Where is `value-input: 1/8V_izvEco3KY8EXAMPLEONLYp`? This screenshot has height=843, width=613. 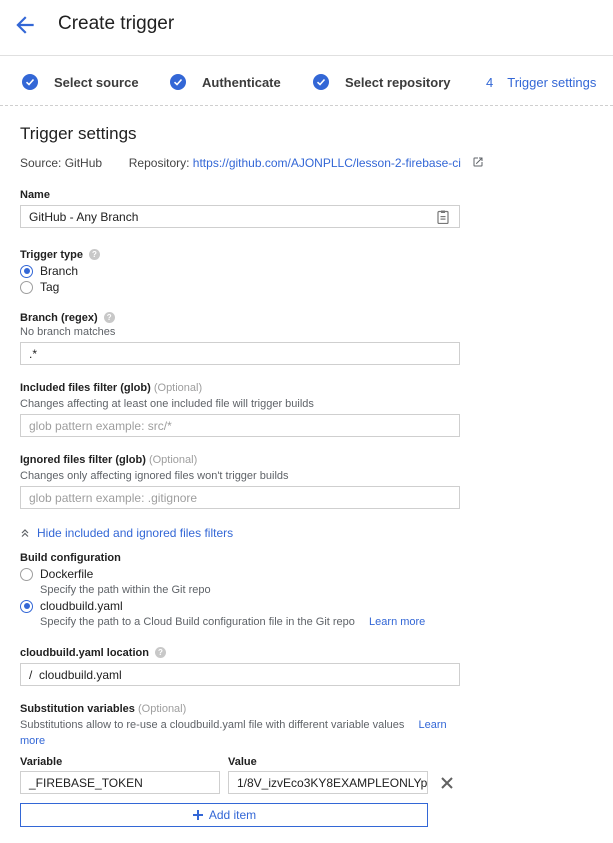
value-input: 1/8V_izvEco3KY8EXAMPLEONLYp is located at coordinates (328, 782).